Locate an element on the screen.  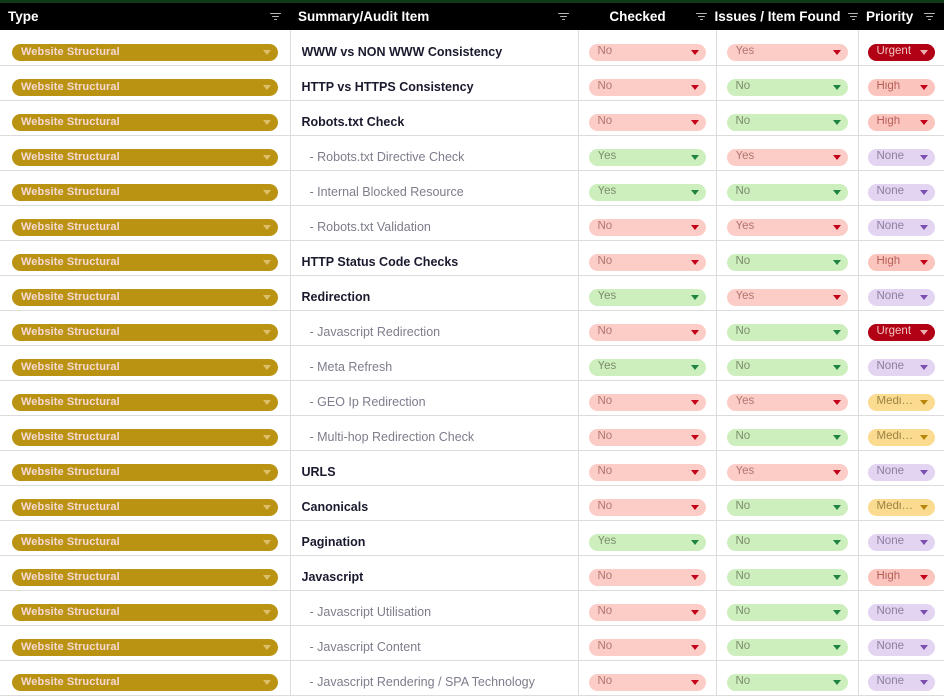
audit-item-label: Canonicals is located at coordinates (335, 507).